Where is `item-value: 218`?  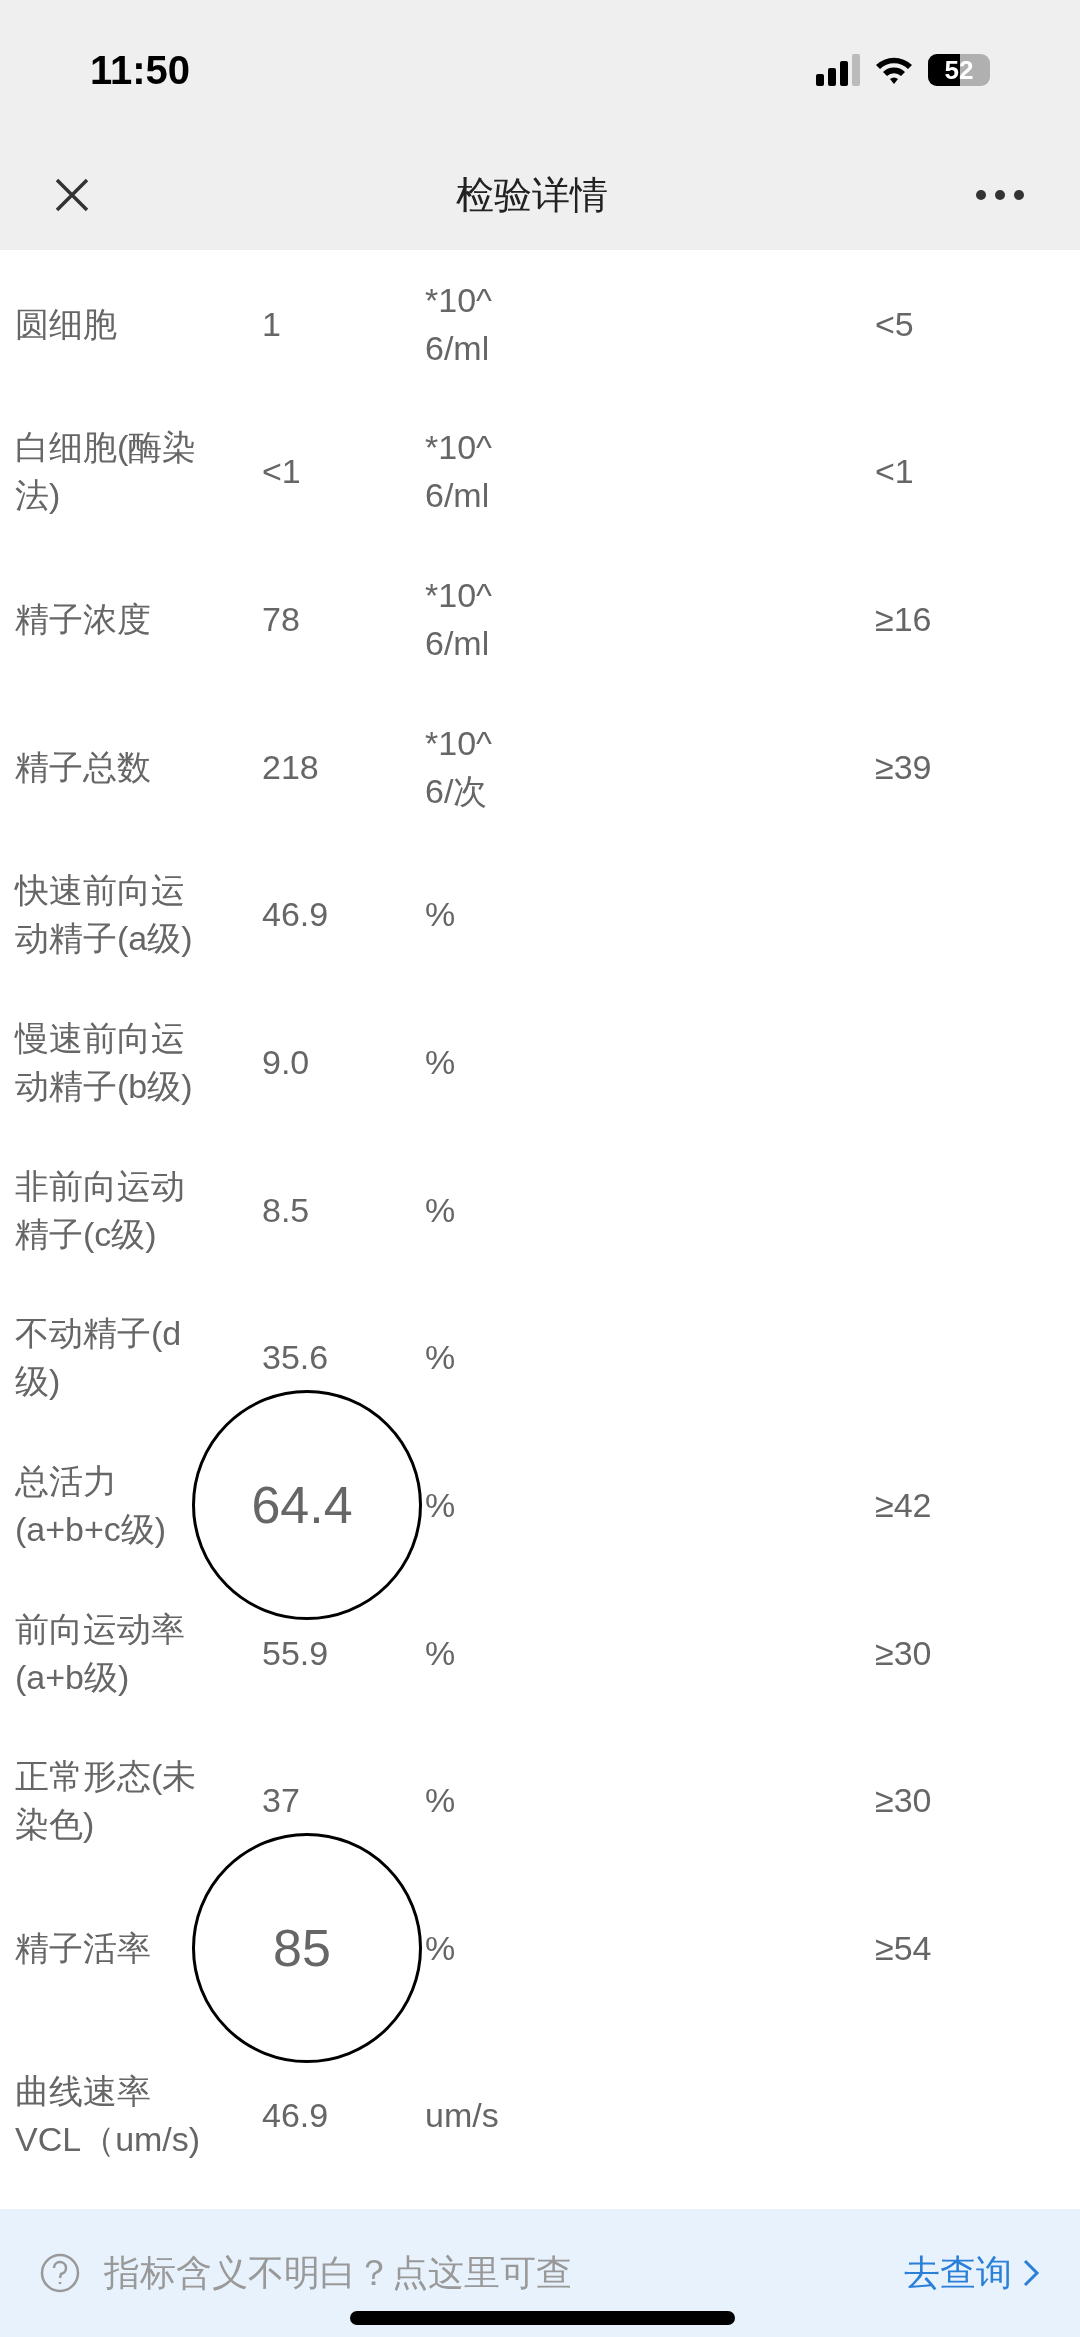
item-value: 218 is located at coordinates (290, 767).